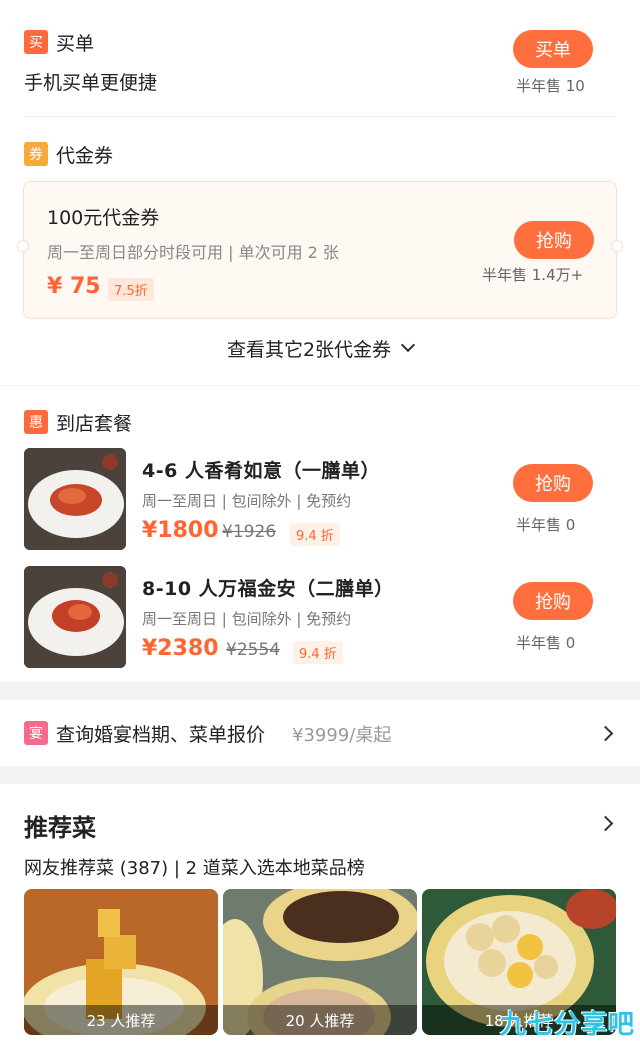 This screenshot has width=640, height=1041. I want to click on voucher-name: 100元代金券, so click(103, 218).